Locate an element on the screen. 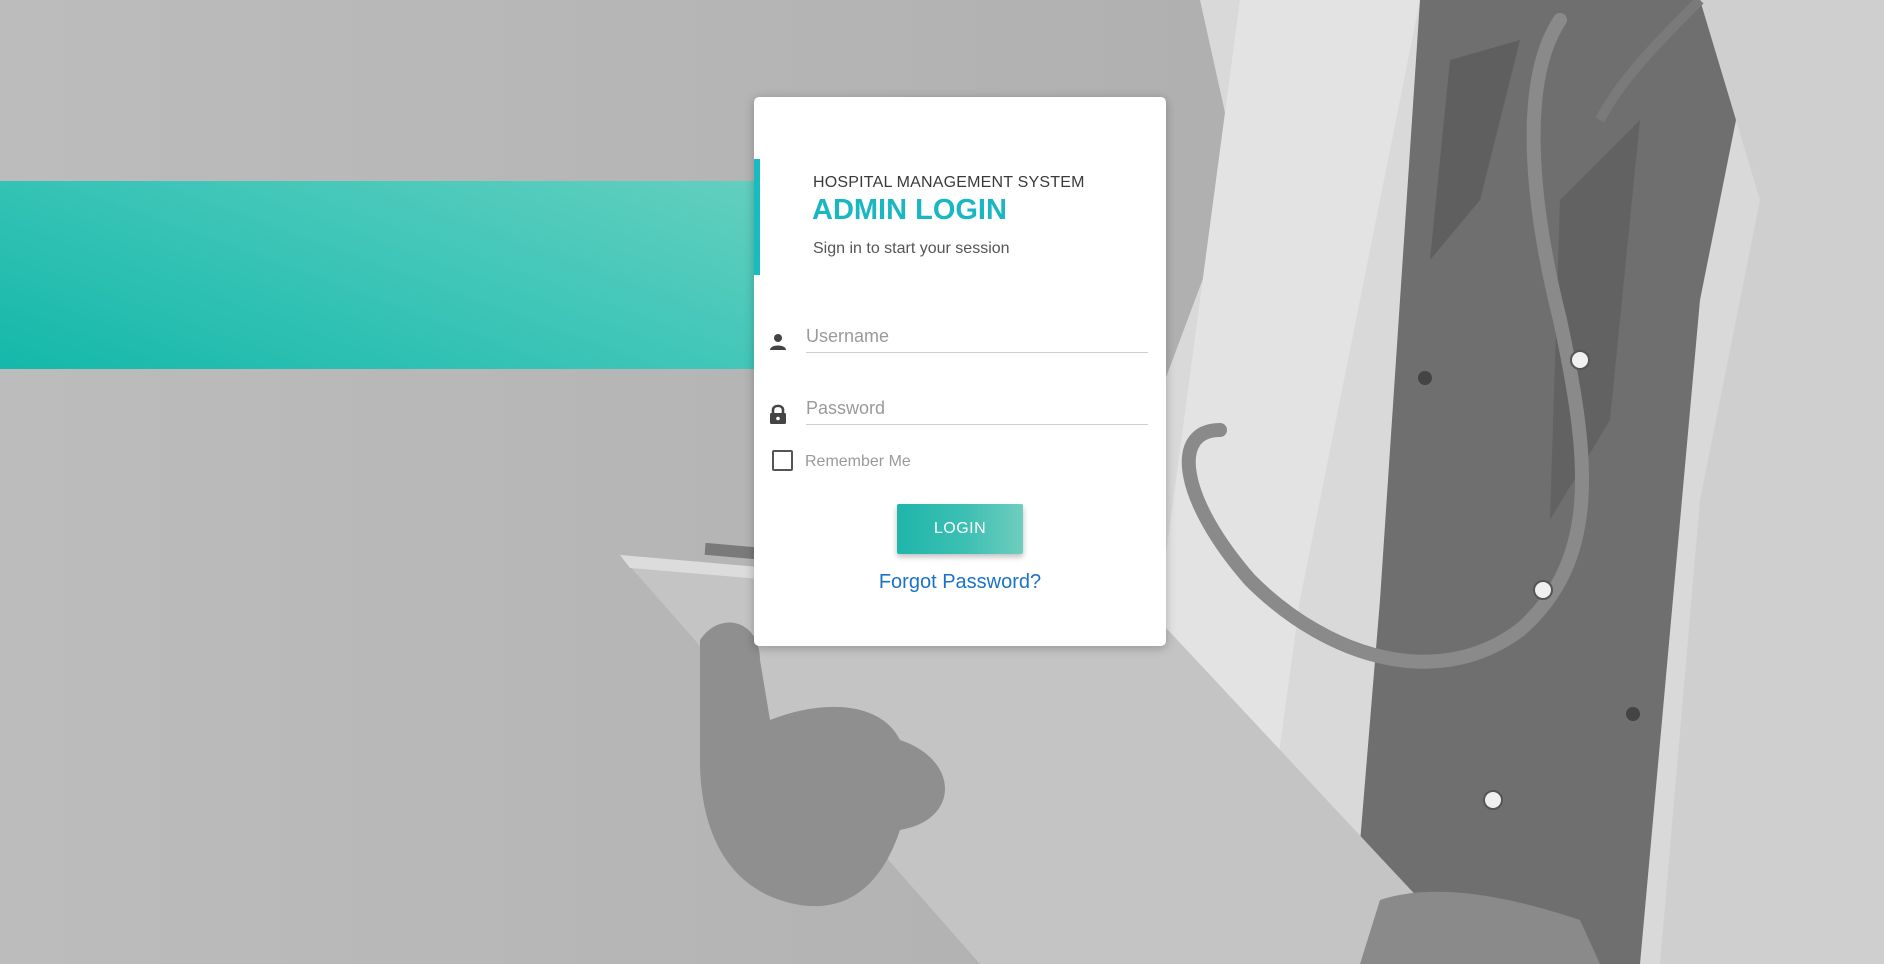  system-name: HOSPITAL MANAGEMENT SYSTEM is located at coordinates (949, 182).